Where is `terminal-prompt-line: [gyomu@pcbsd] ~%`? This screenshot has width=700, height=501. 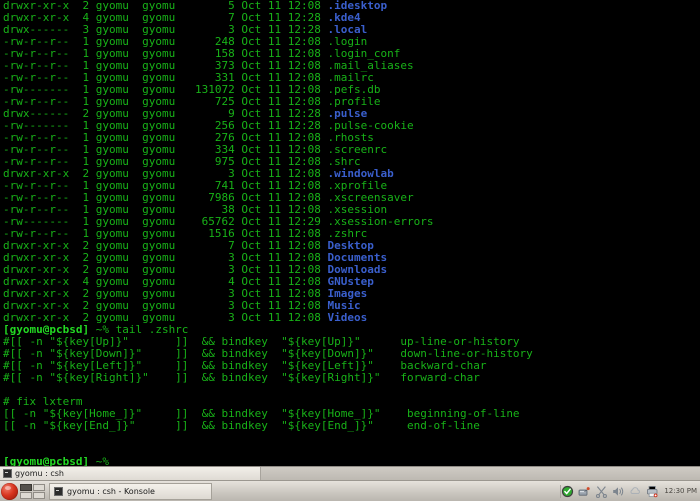 terminal-prompt-line: [gyomu@pcbsd] ~% is located at coordinates (56, 461).